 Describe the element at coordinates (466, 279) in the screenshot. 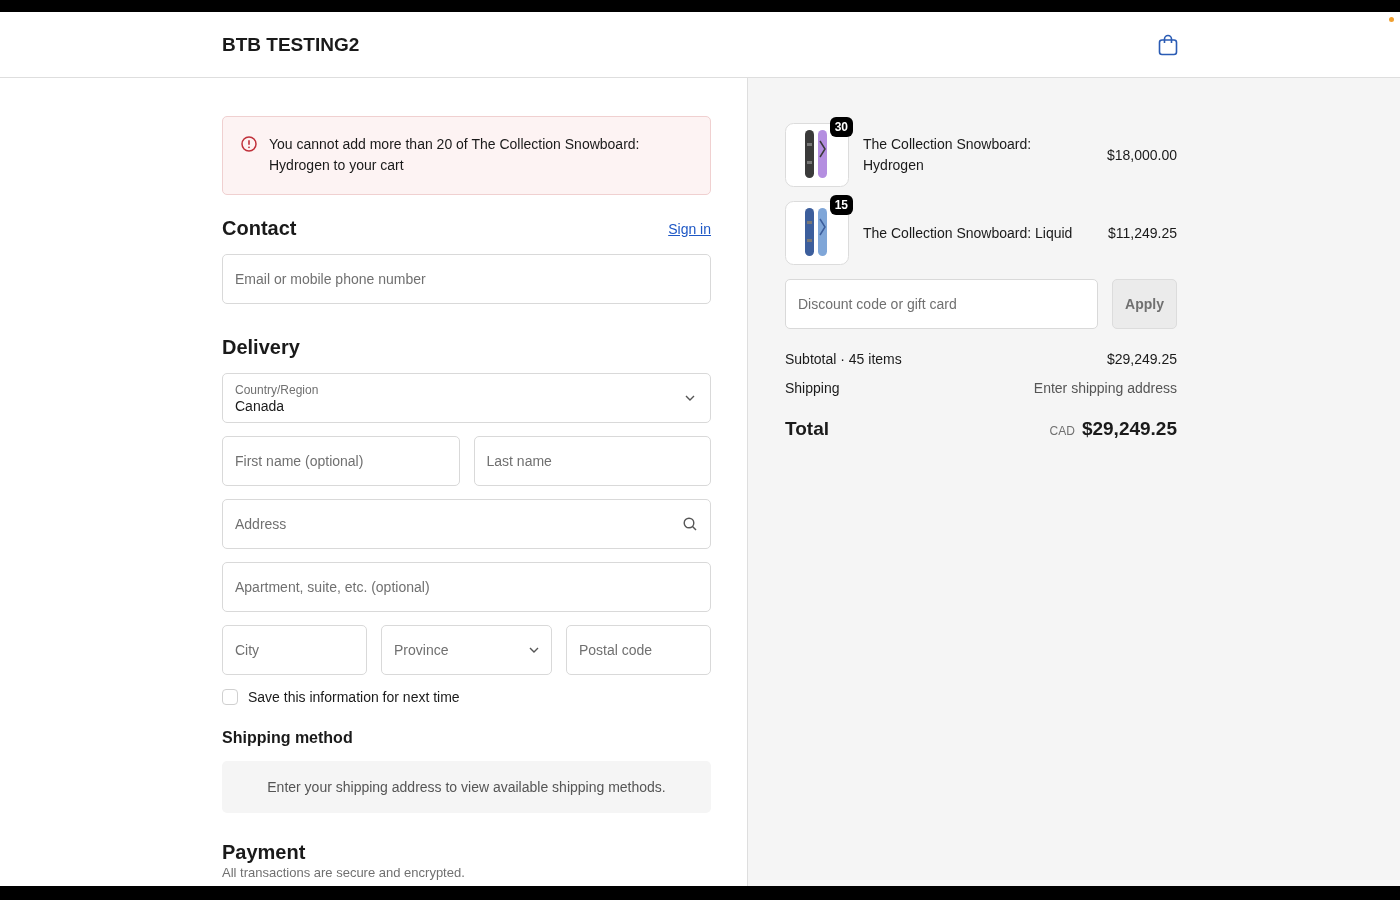

I see `email-field: Email or mobile phone number` at that location.